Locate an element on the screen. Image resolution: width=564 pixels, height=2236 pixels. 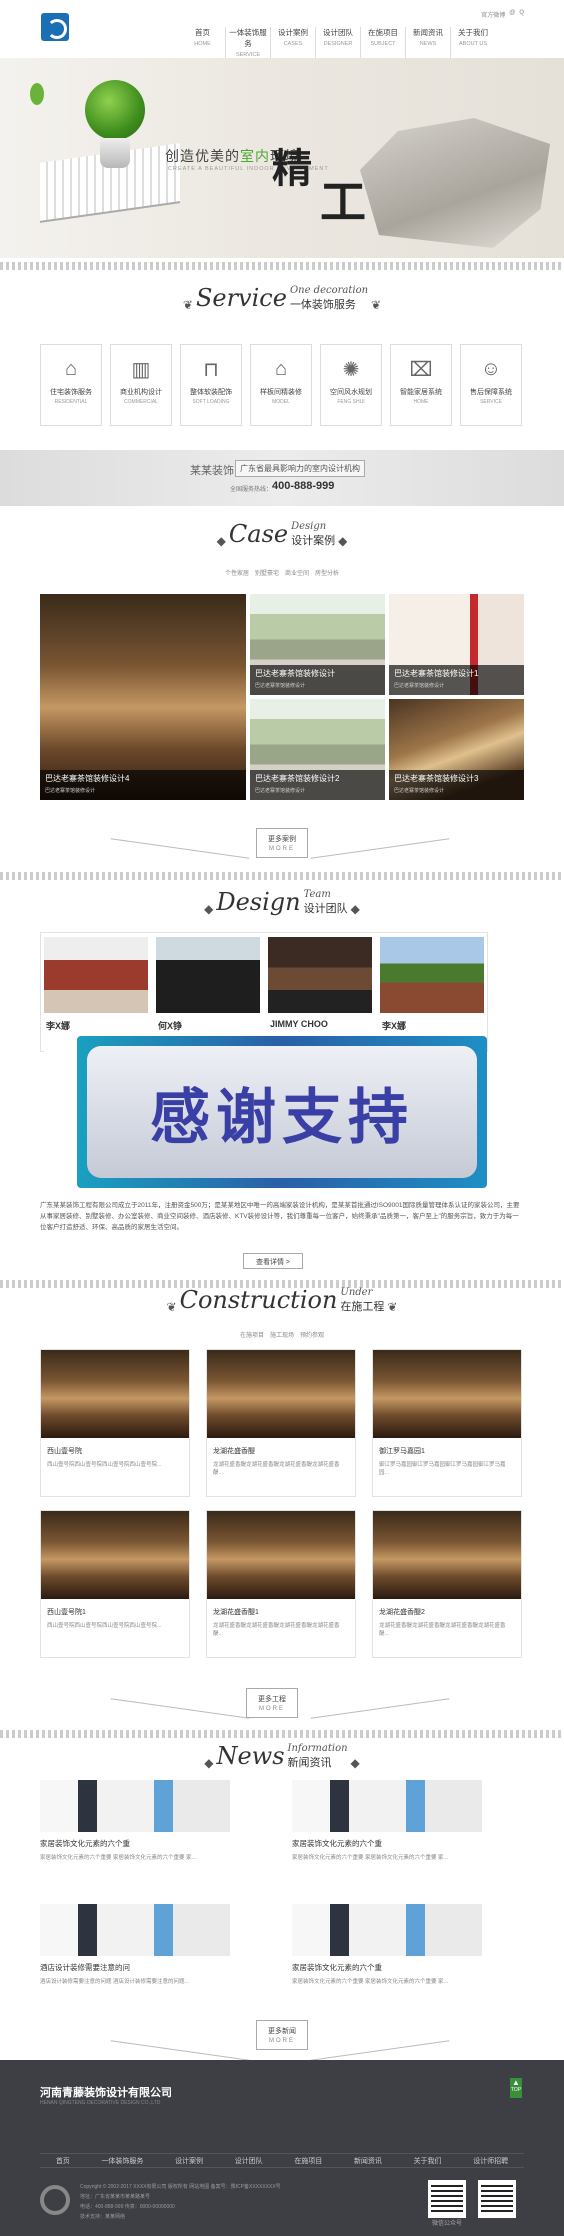
footer-logo is located at coordinates (55, 2200).